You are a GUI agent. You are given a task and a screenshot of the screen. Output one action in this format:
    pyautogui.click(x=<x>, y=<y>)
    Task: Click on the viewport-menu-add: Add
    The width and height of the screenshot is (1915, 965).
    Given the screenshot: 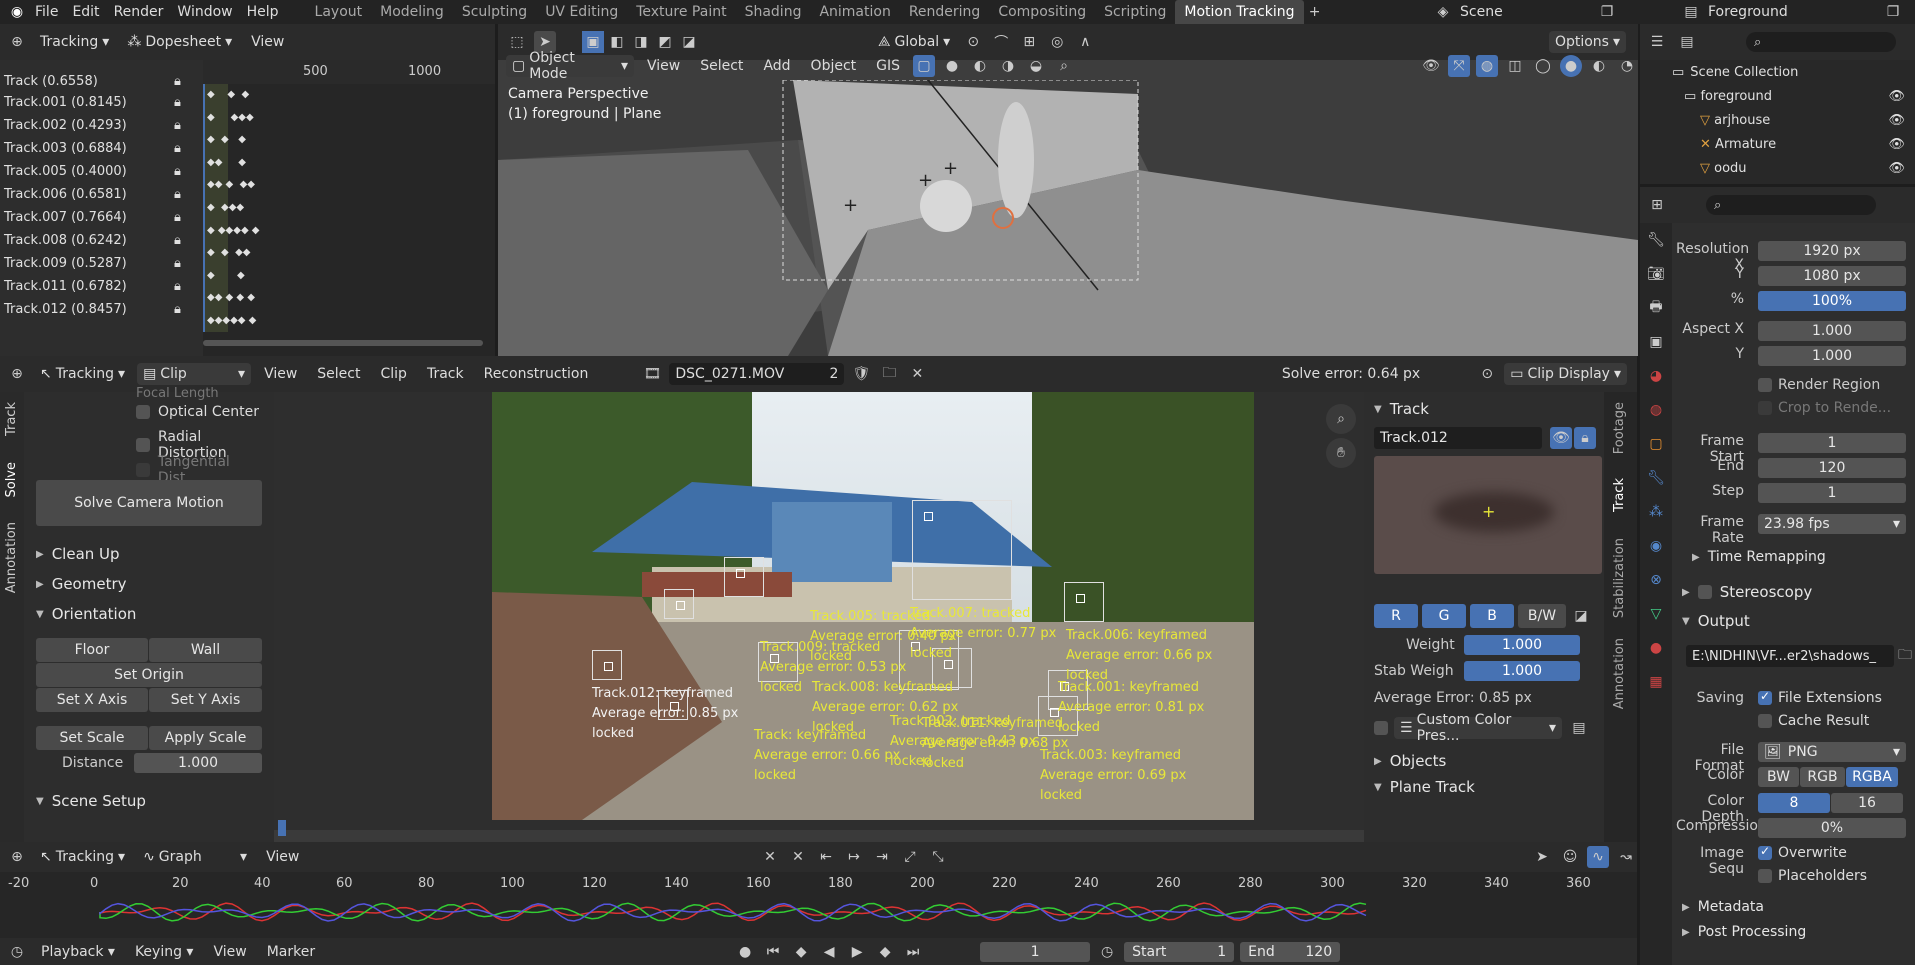 What is the action you would take?
    pyautogui.click(x=776, y=66)
    